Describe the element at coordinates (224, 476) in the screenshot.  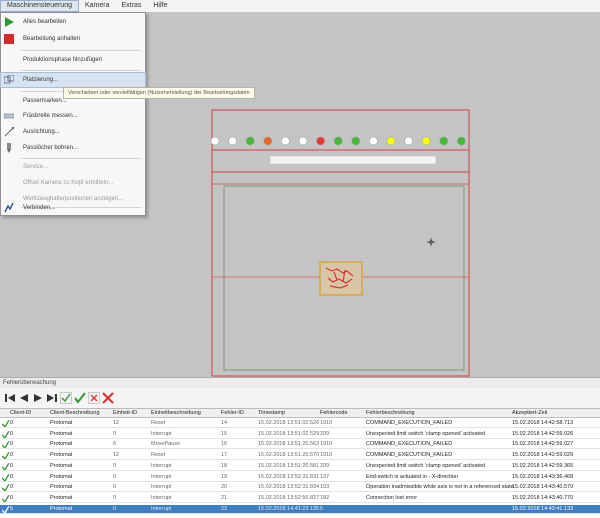
I see `cell-fehler-id: 19` at that location.